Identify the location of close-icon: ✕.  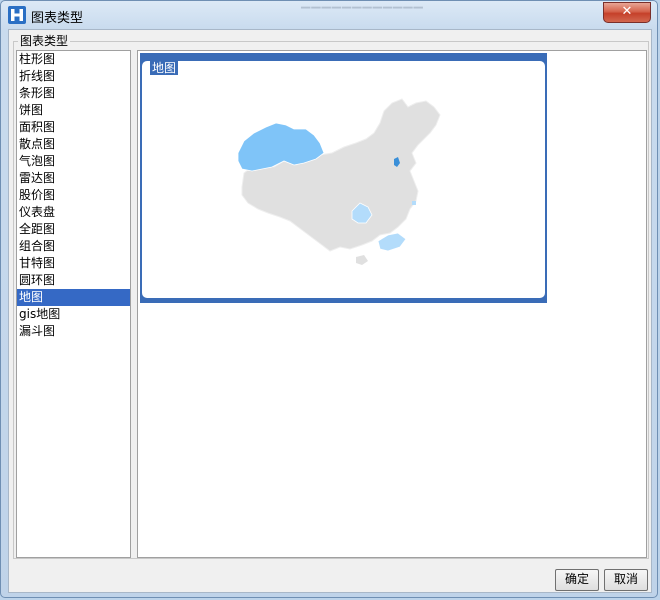
(627, 11).